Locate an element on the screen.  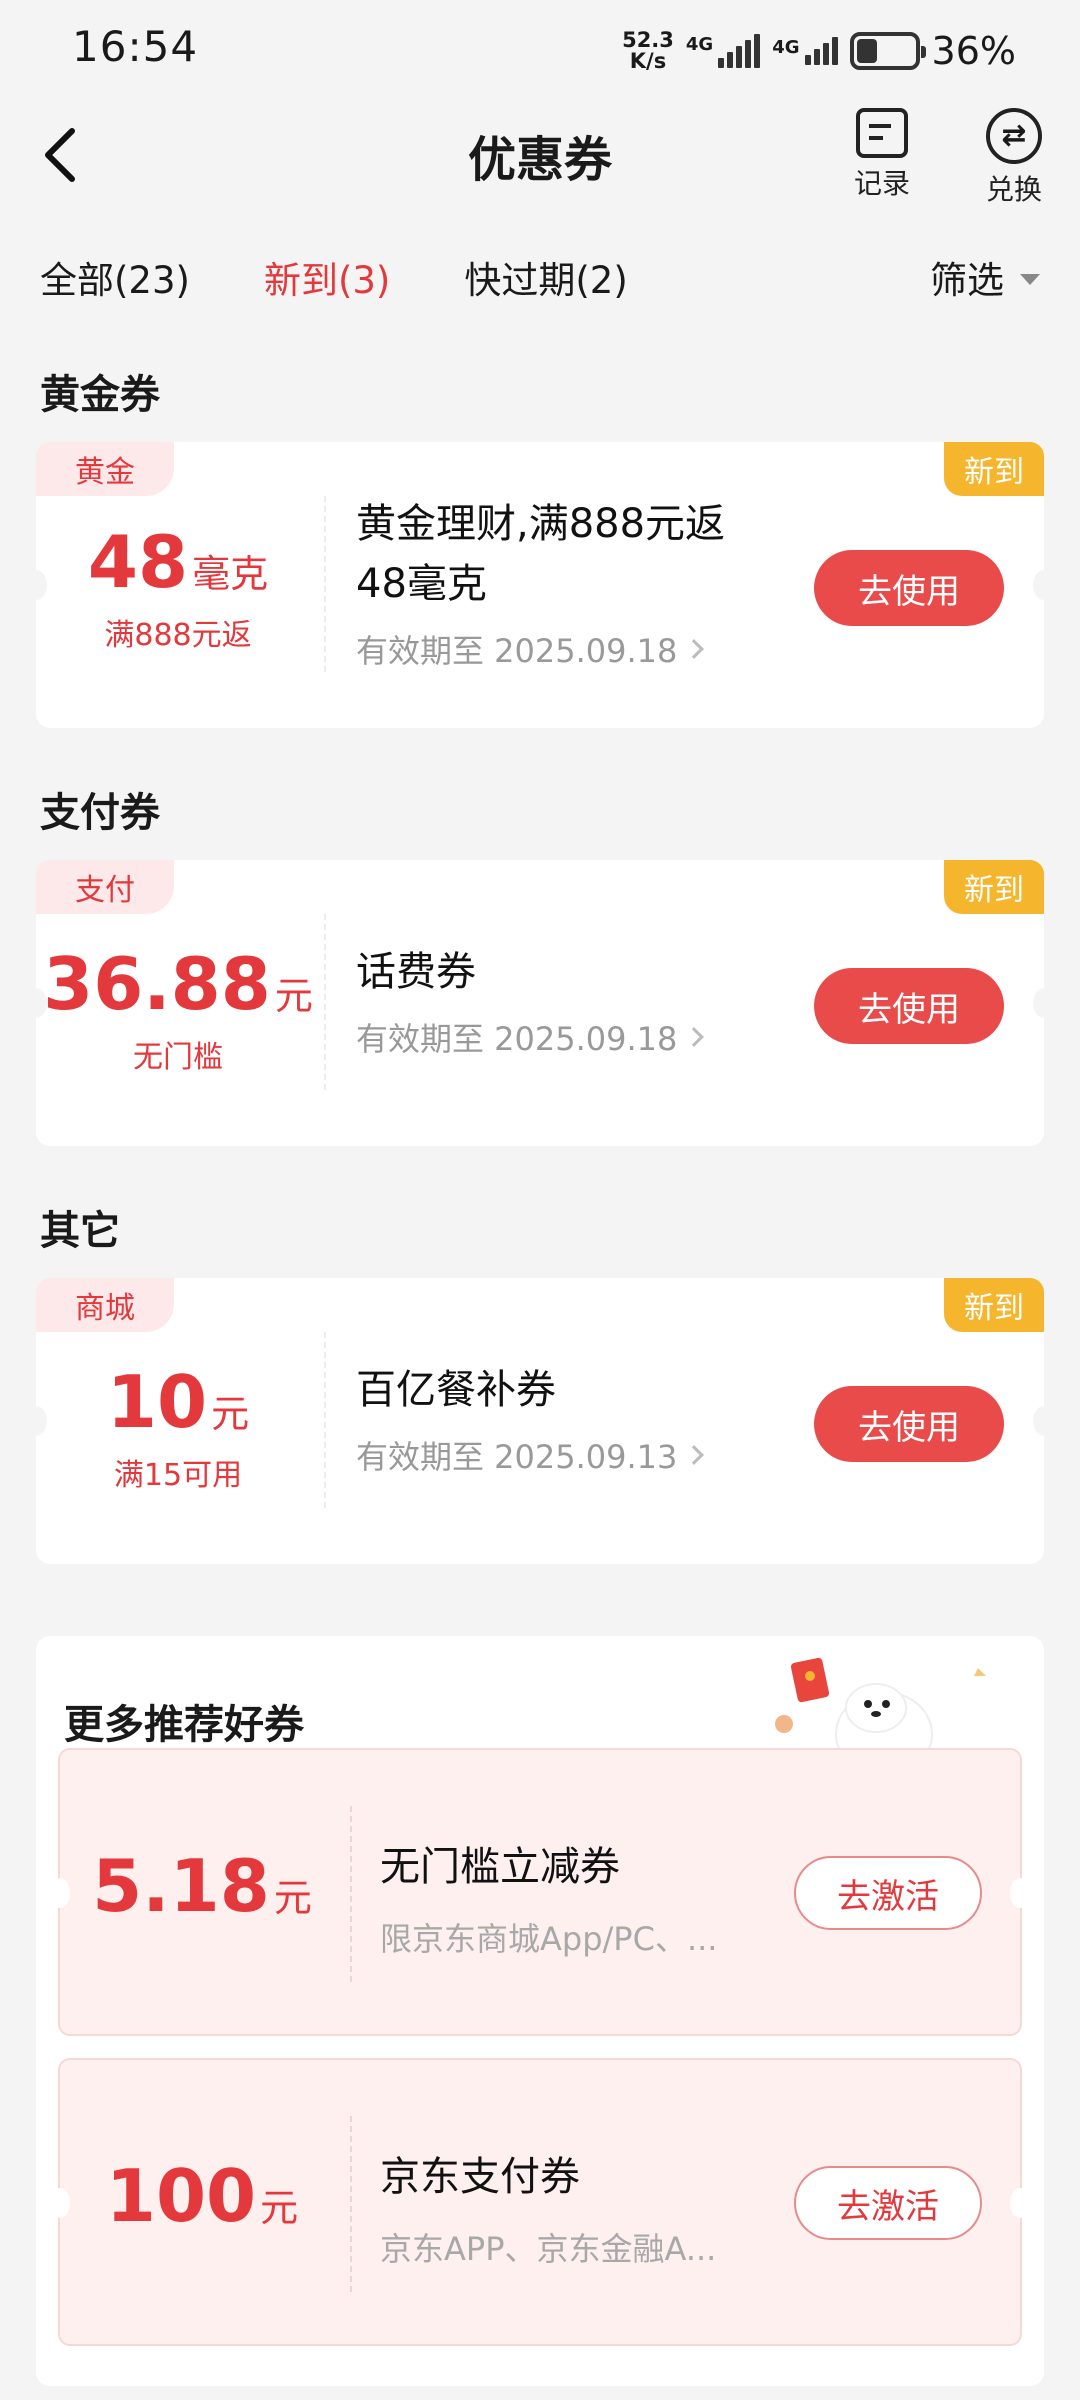
coupon-title-line2: 48毫克 is located at coordinates (421, 584).